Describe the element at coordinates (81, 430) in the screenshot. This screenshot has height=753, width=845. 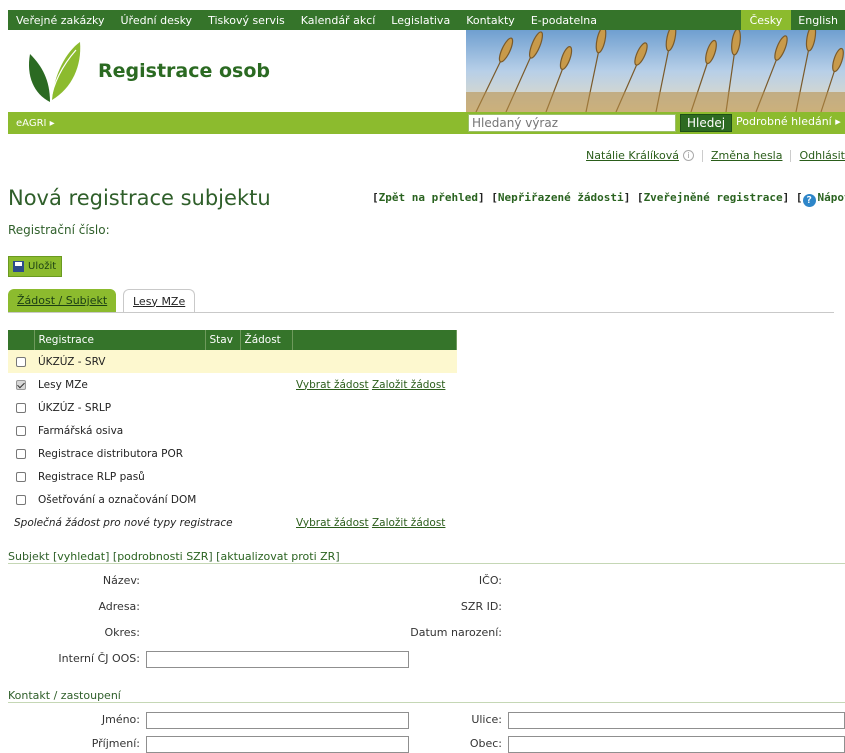
I see `registration-name: Farmářská osiva` at that location.